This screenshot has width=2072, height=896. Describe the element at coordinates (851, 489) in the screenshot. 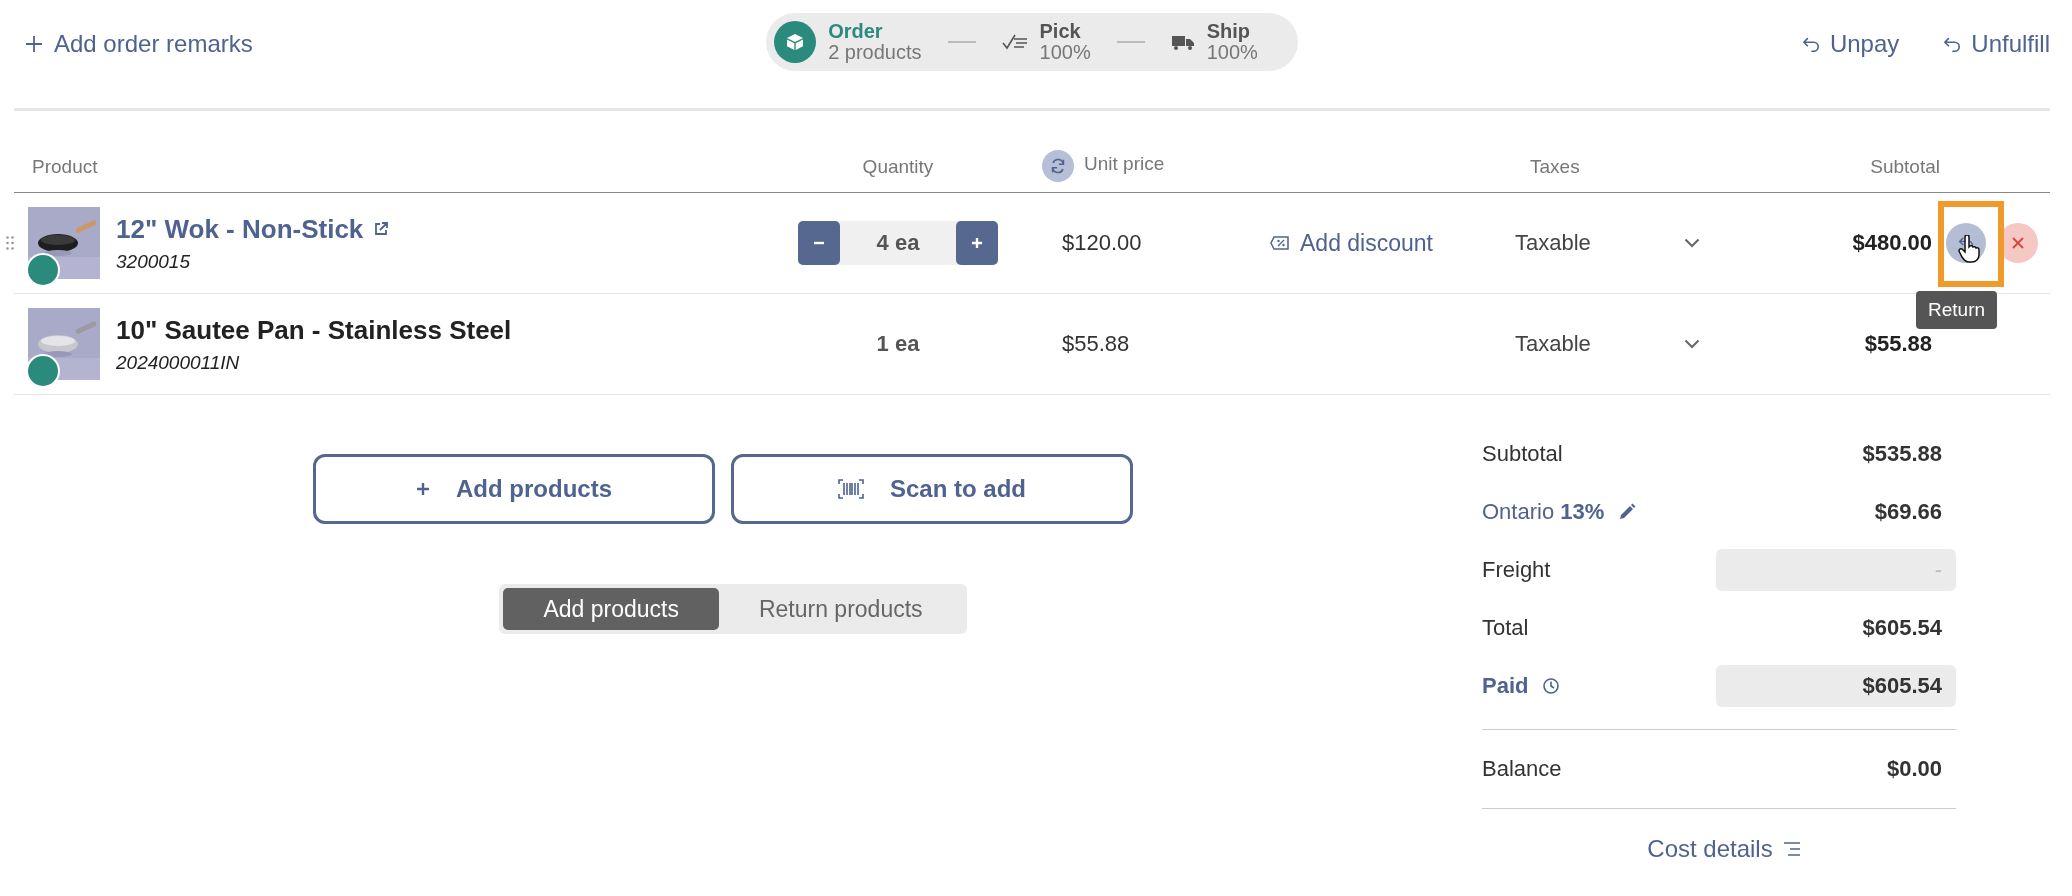

I see `barcode-scan-icon` at that location.